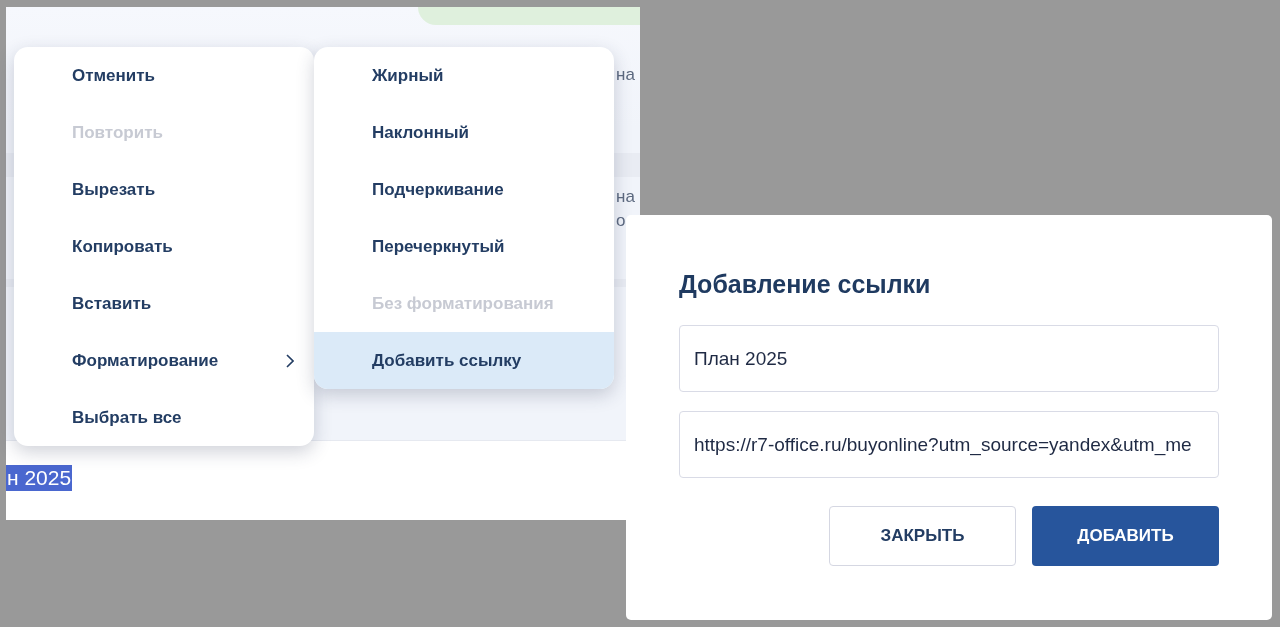 Image resolution: width=1280 pixels, height=627 pixels. Describe the element at coordinates (164, 189) in the screenshot. I see `menu-item: Вырезать` at that location.